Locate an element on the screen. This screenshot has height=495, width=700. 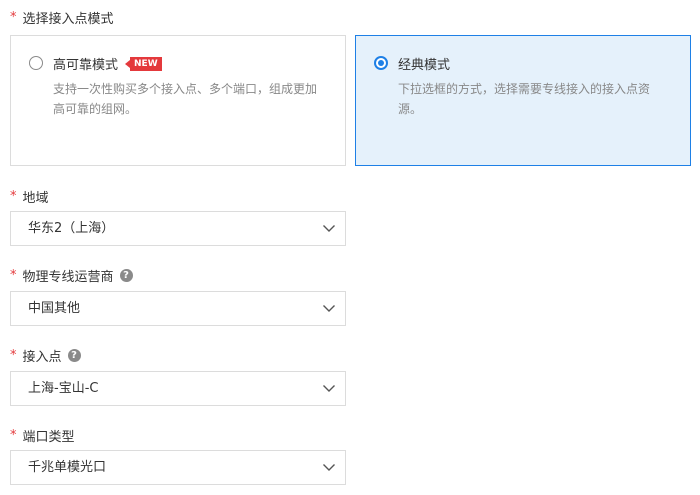
port-type-select: 千兆单模光口 is located at coordinates (178, 467).